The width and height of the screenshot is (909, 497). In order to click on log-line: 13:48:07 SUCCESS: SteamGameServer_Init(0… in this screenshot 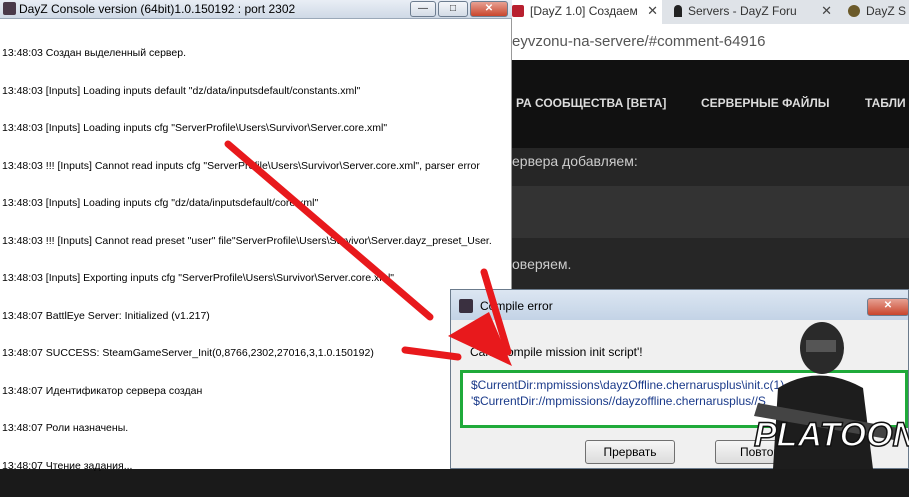, I will do `click(188, 353)`.